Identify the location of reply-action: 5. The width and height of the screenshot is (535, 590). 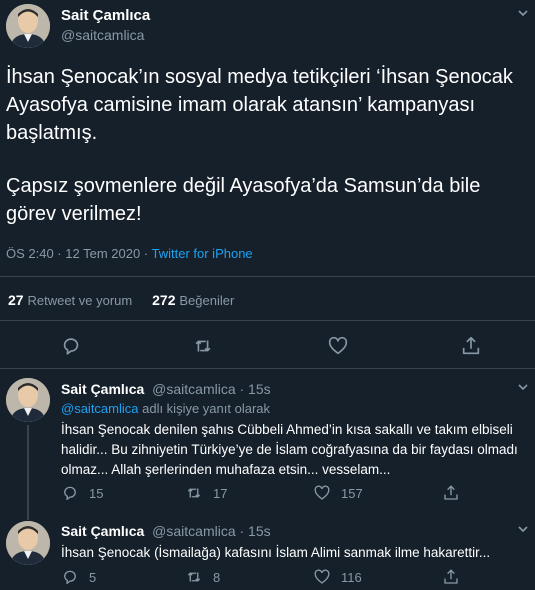
(78, 577).